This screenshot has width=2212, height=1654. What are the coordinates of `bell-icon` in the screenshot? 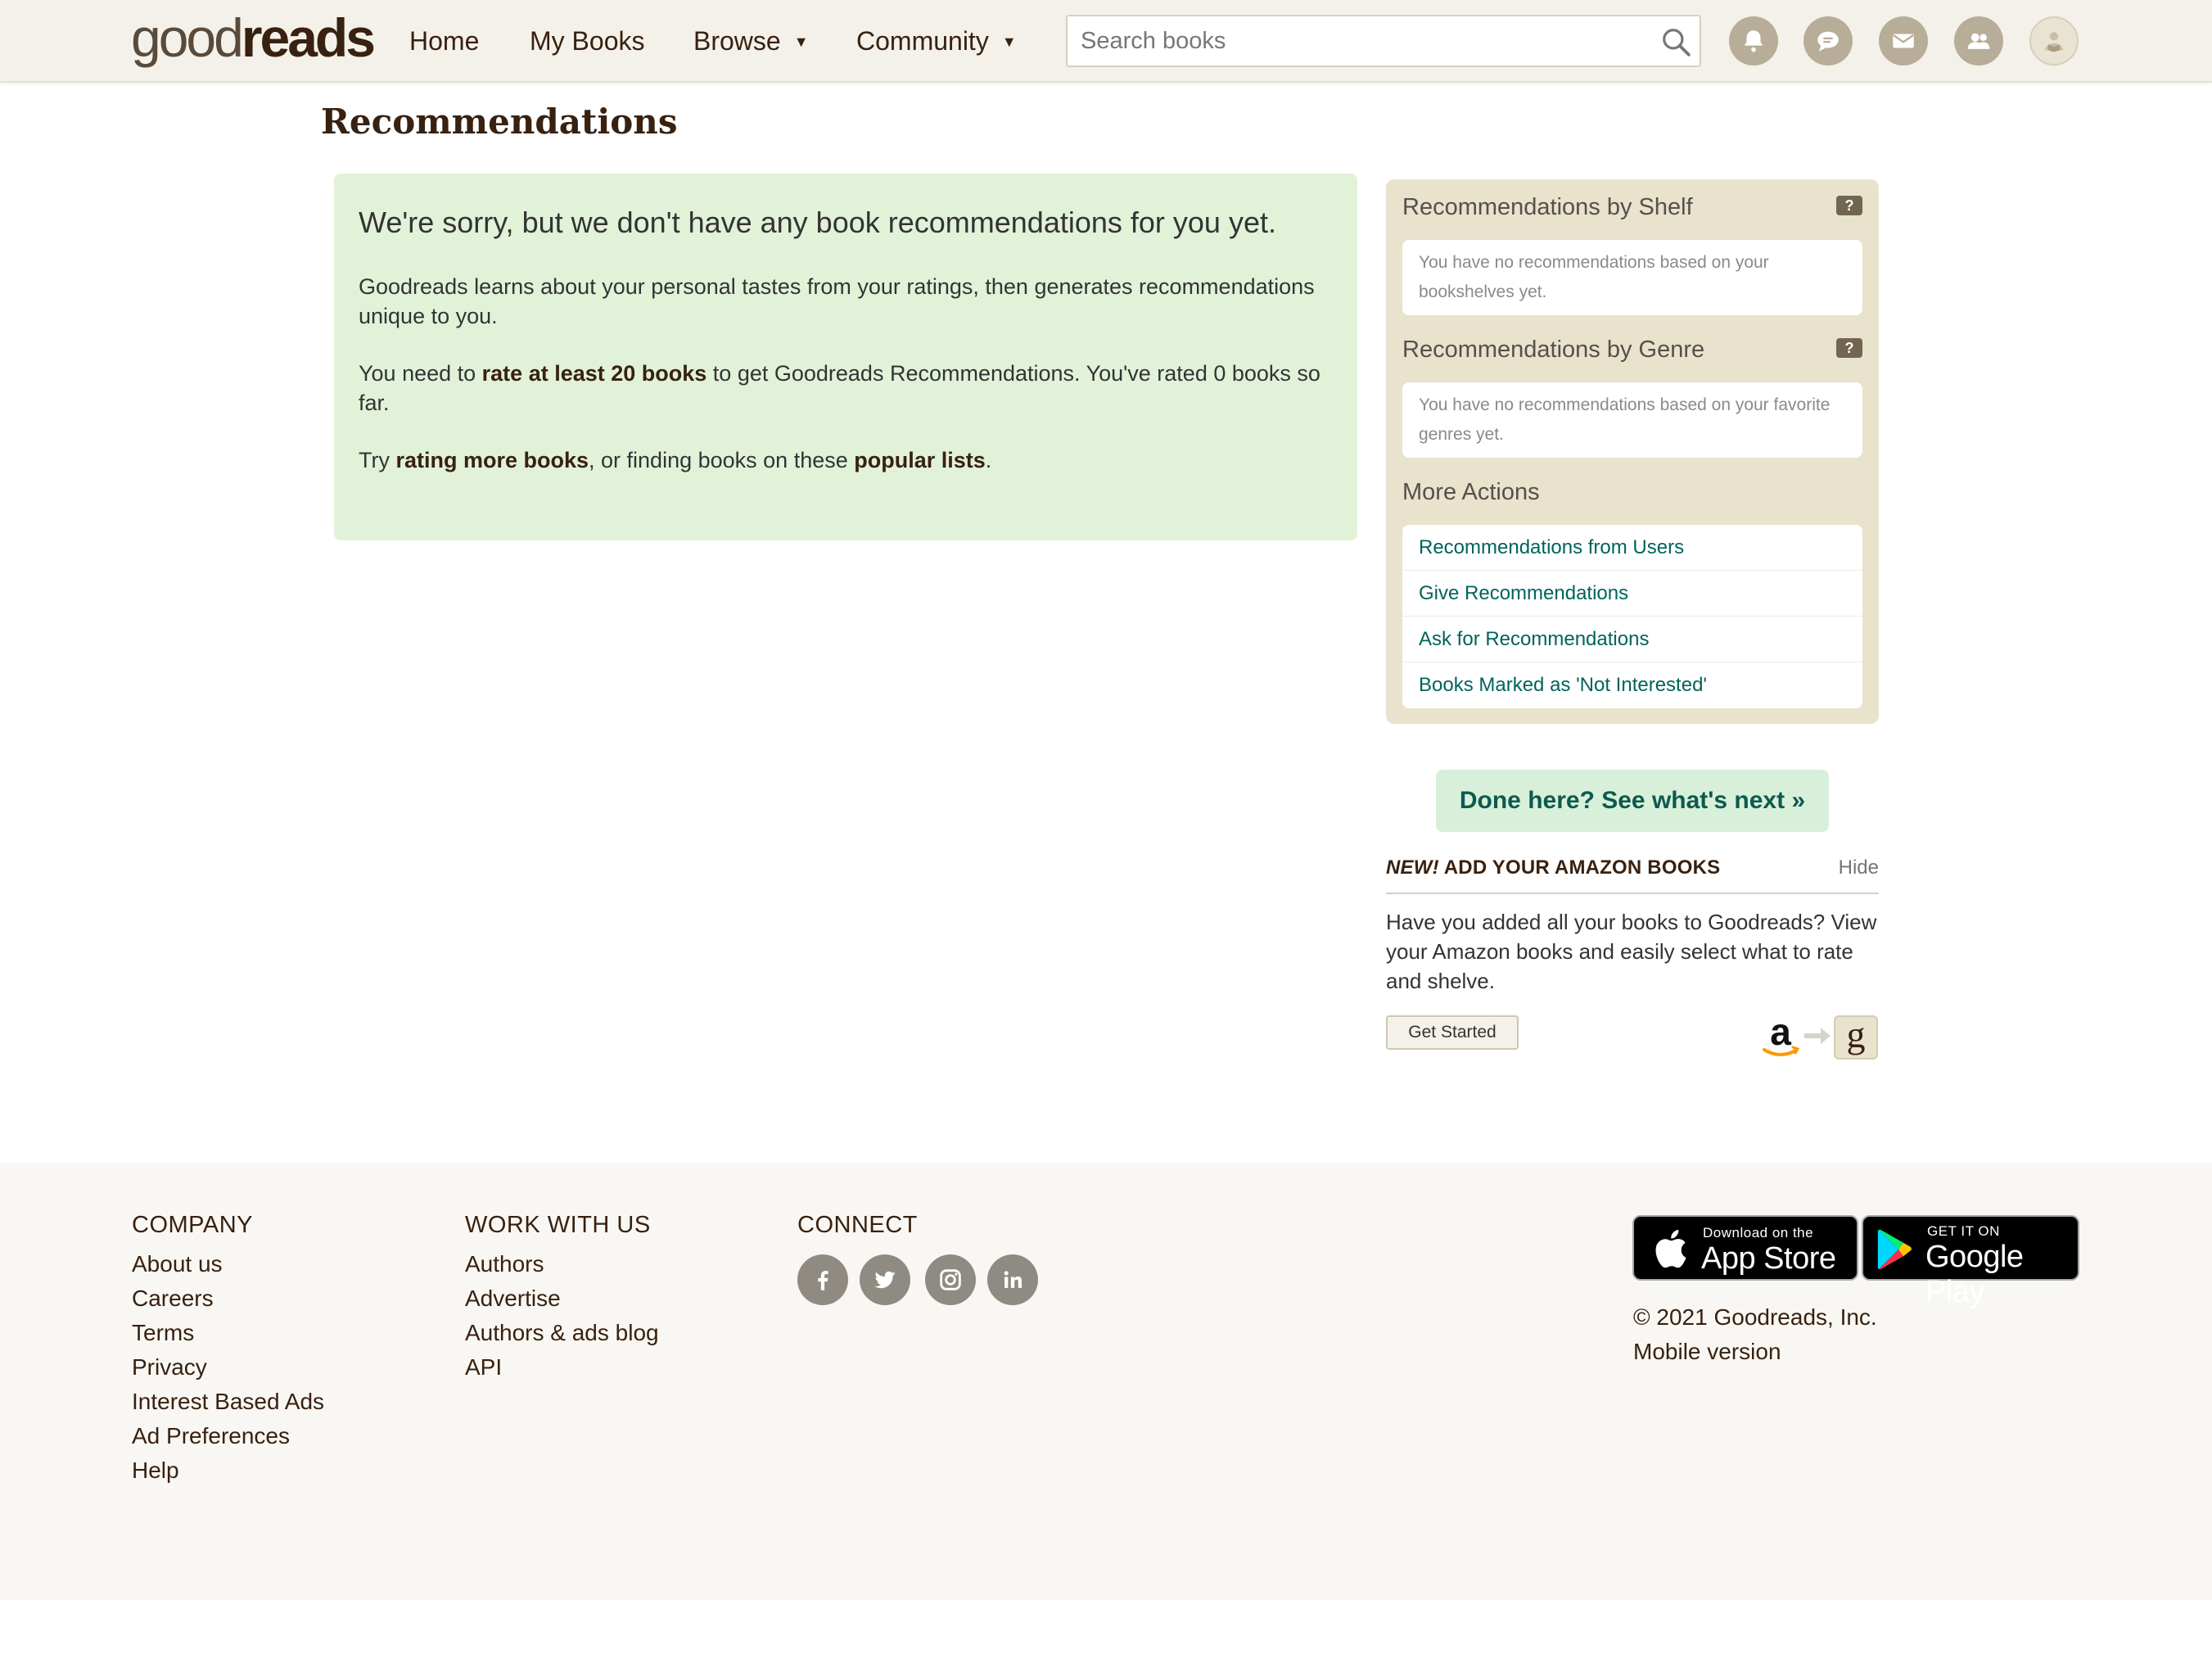 It's located at (1754, 41).